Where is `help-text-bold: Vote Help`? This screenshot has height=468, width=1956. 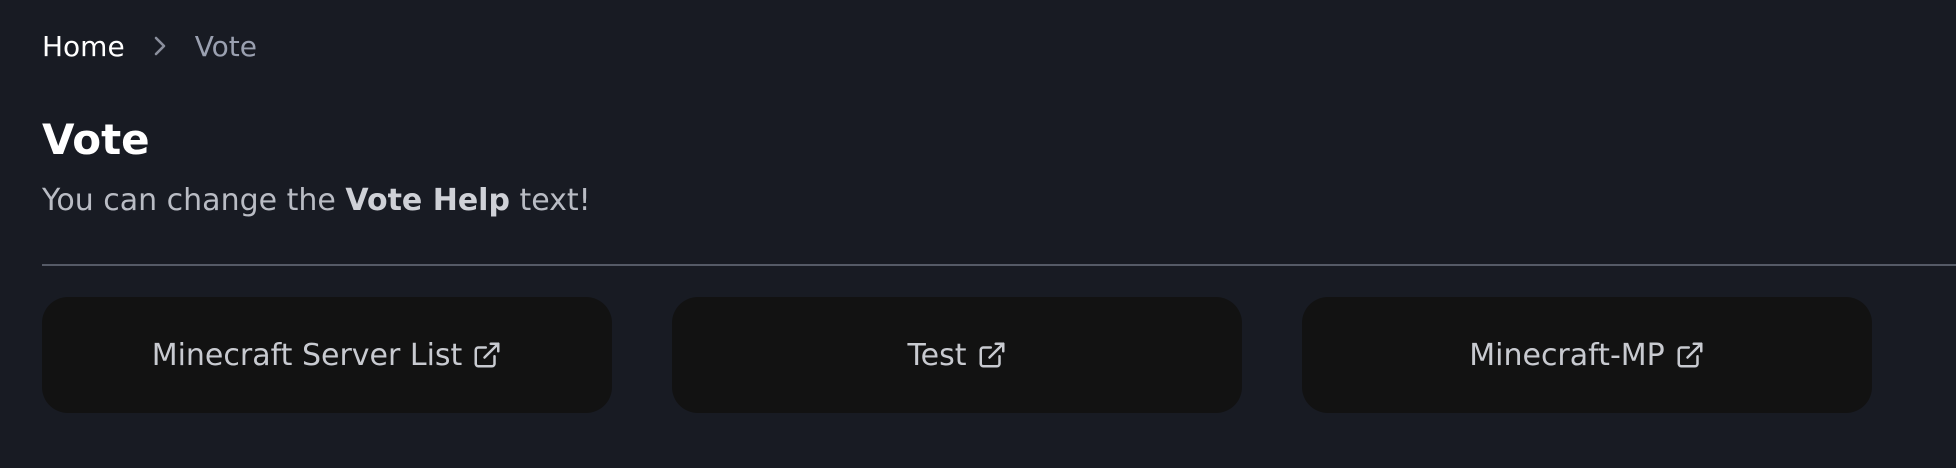 help-text-bold: Vote Help is located at coordinates (427, 200).